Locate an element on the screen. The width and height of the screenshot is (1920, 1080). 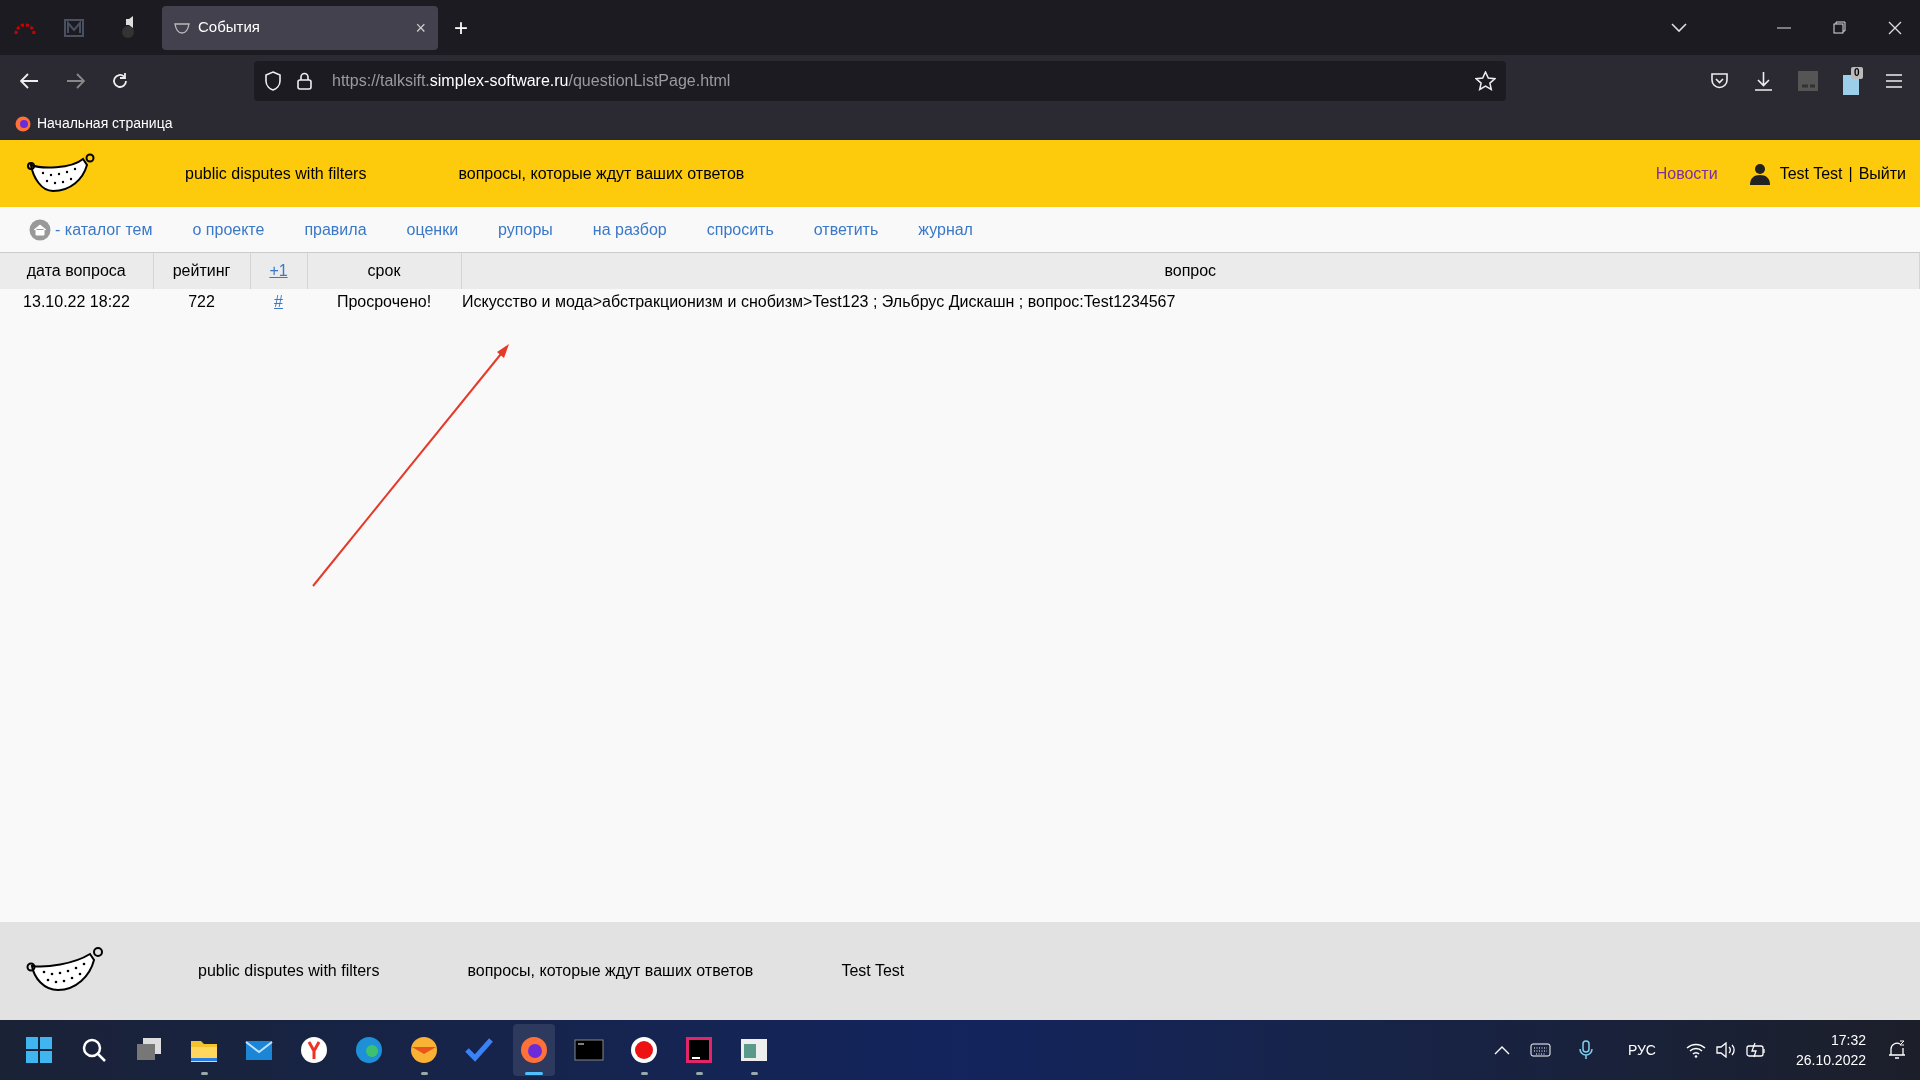
microphone-icon is located at coordinates (1585, 1050).